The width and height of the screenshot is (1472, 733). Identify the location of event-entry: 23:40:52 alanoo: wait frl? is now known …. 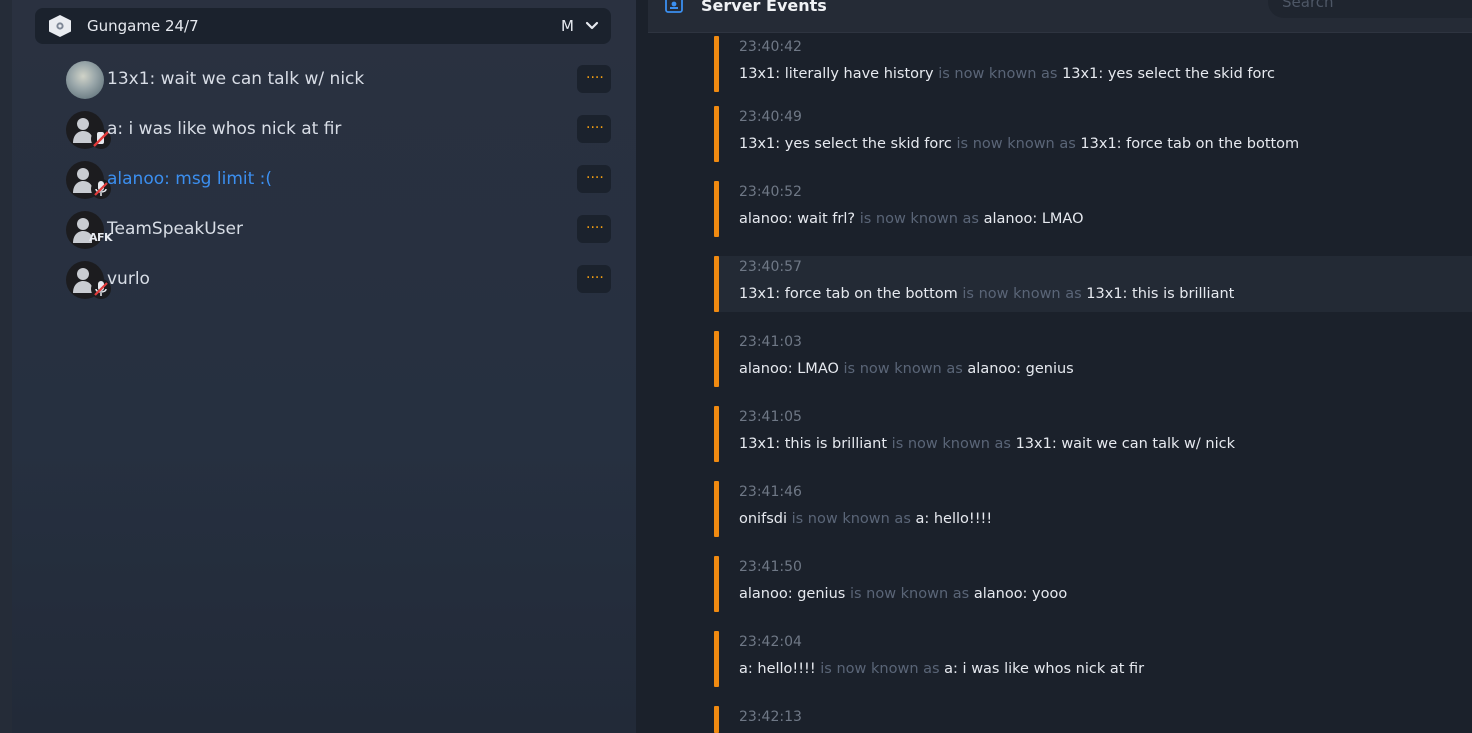
(1093, 209).